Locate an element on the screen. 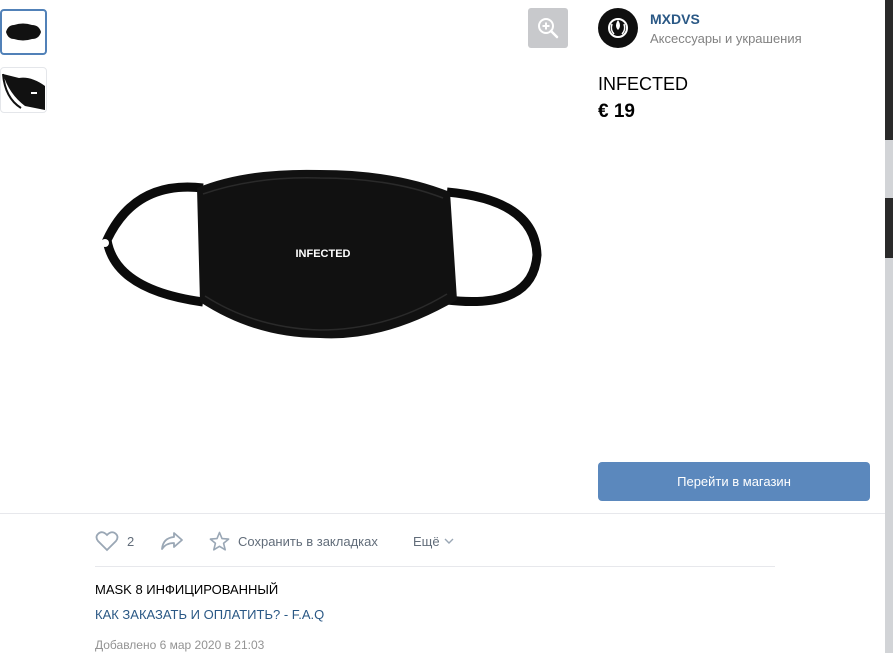 The height and width of the screenshot is (653, 893). zoom-button is located at coordinates (548, 28).